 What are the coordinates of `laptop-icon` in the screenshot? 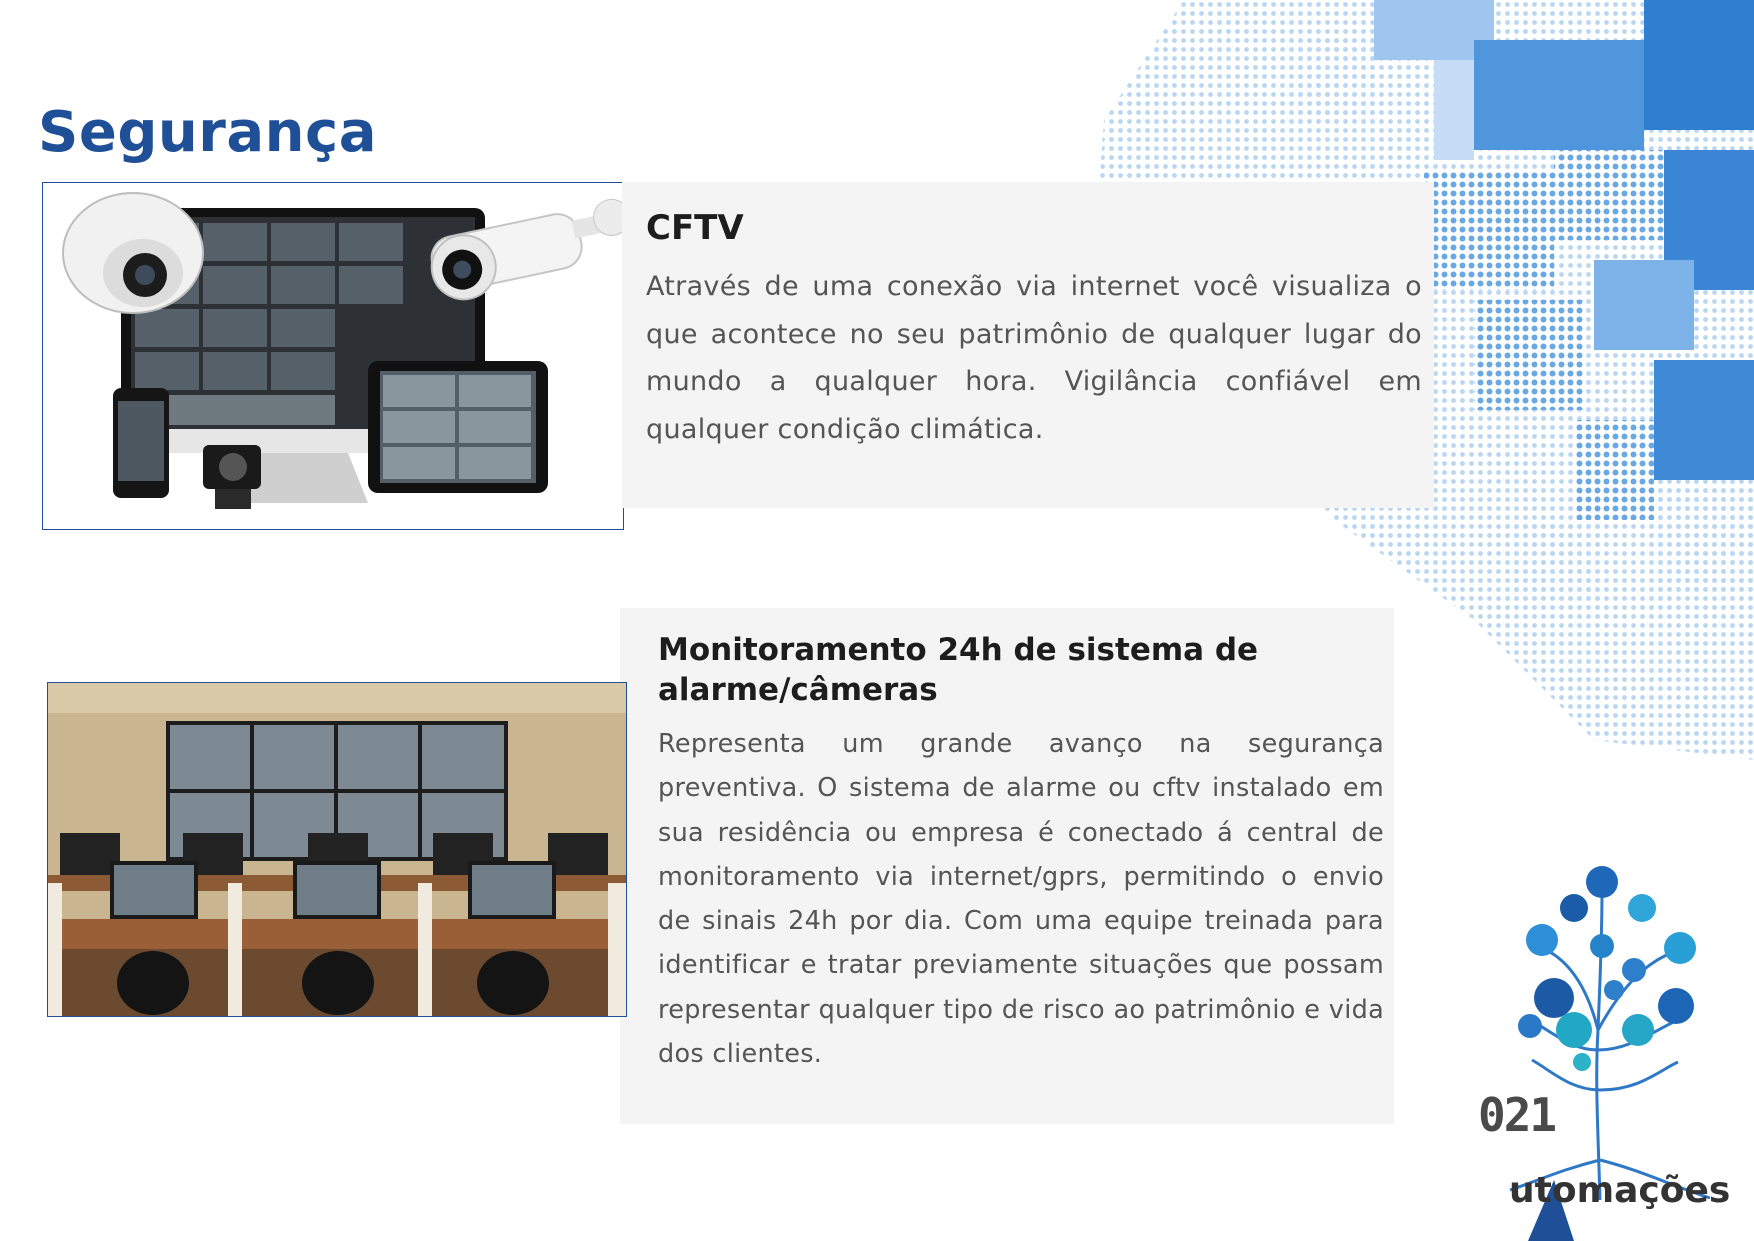 It's located at (1554, 998).